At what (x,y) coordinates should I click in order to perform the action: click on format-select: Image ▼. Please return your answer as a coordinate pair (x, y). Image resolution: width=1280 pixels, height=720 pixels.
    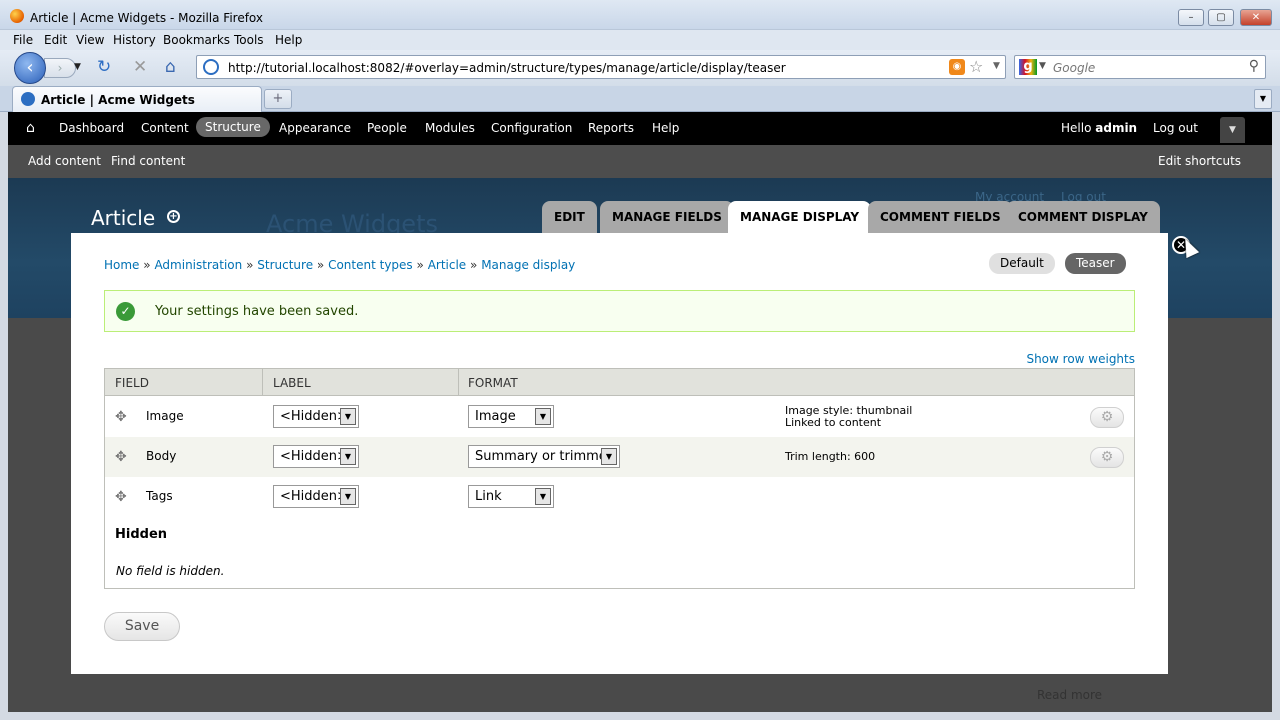
    Looking at the image, I should click on (511, 416).